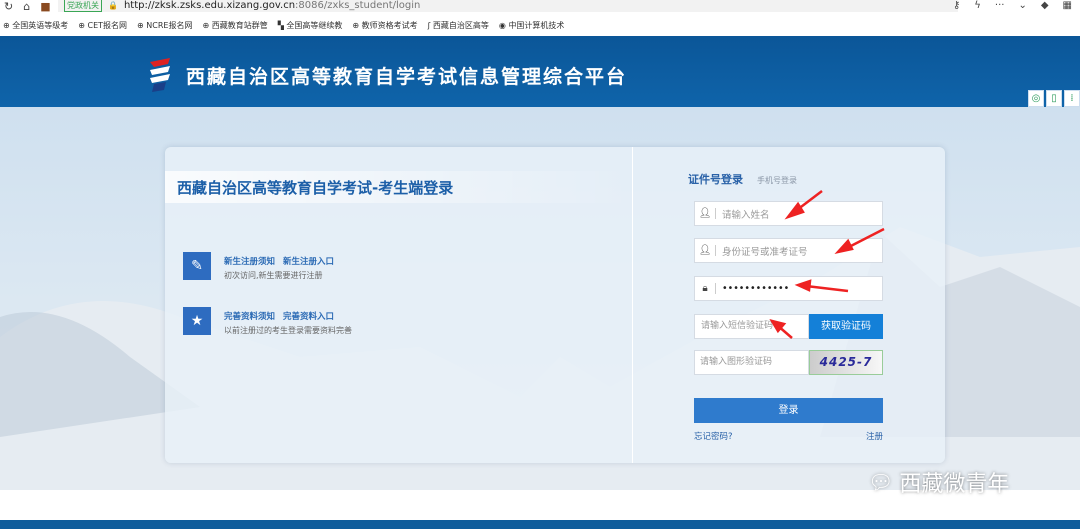 The width and height of the screenshot is (1080, 529). I want to click on wechat-icon: 💬︎, so click(881, 482).